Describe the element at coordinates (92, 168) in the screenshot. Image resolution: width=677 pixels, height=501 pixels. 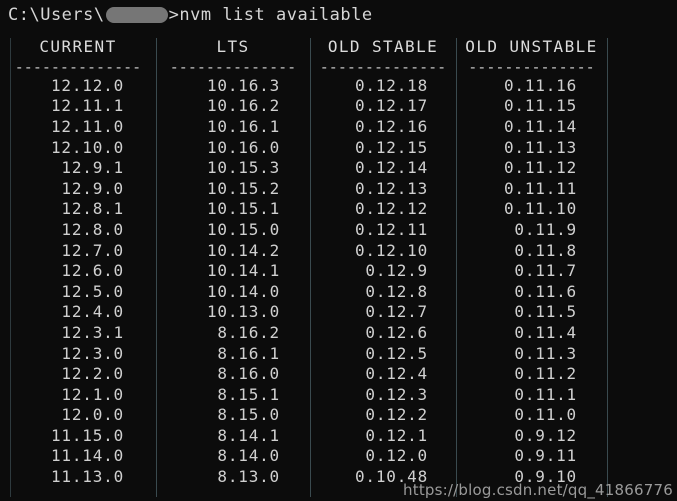
I see `version-cell: 12.9.1` at that location.